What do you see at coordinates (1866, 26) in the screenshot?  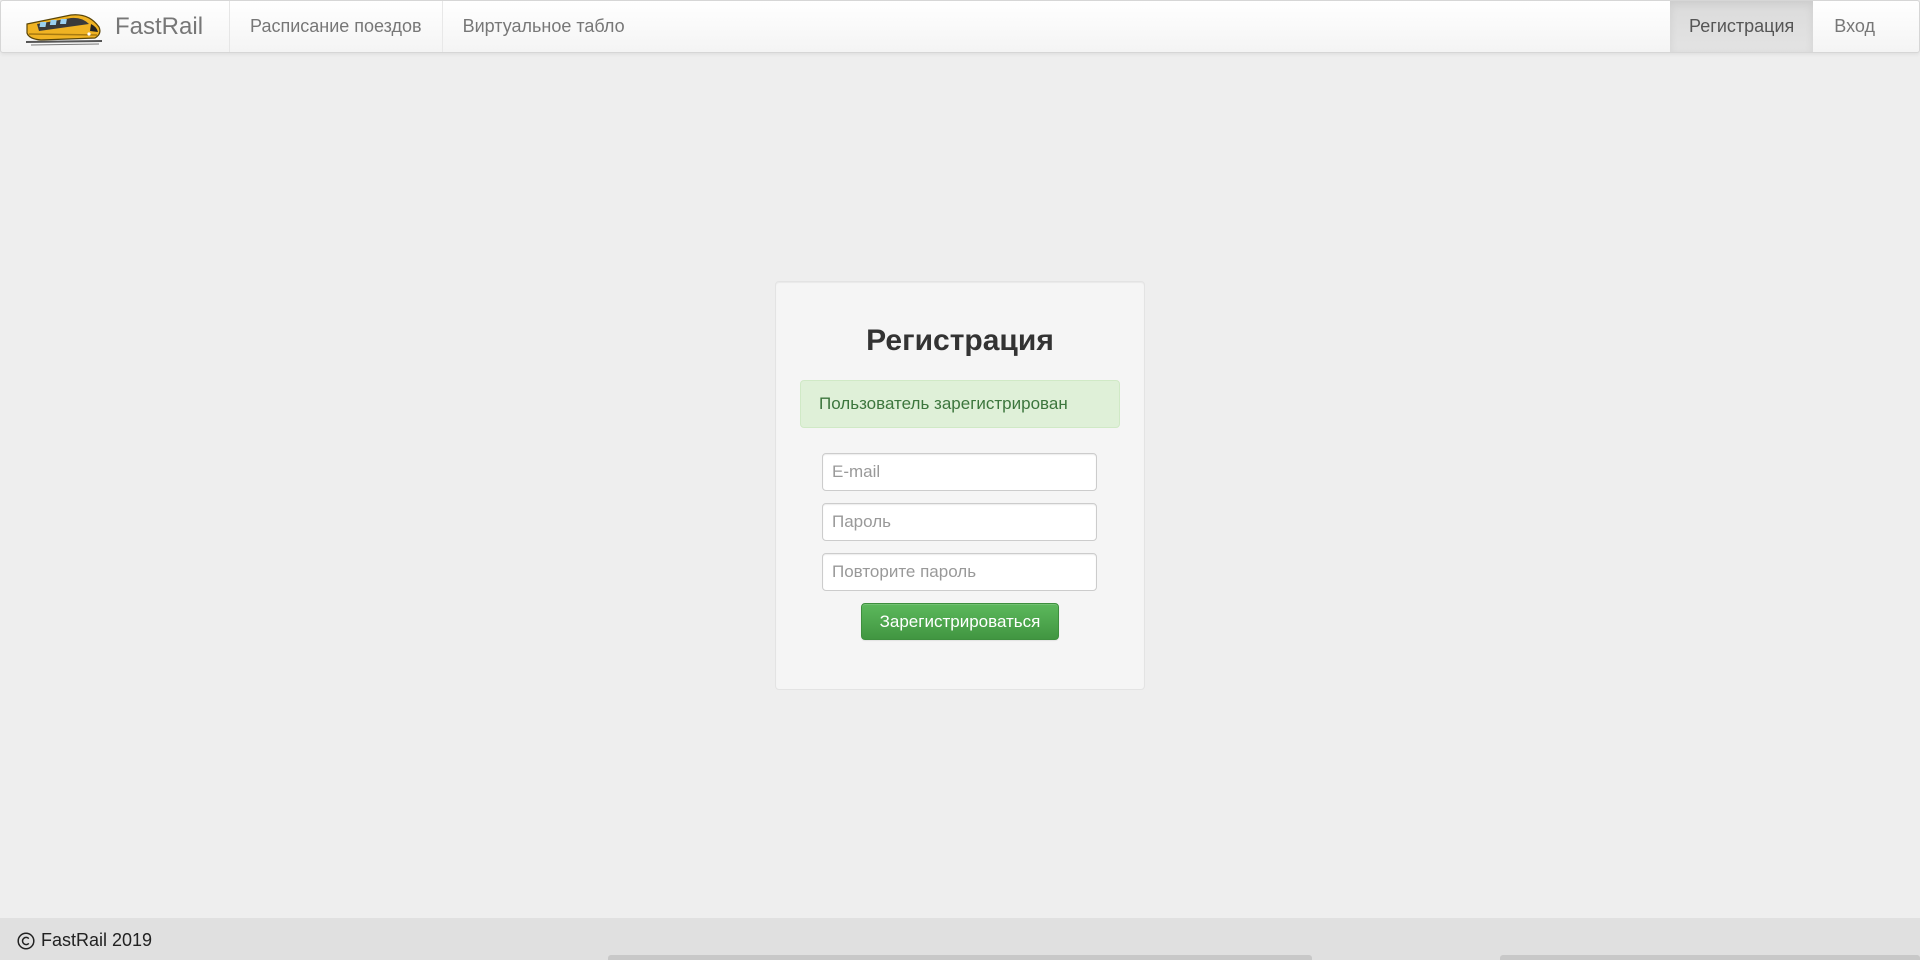 I see `nav-login: Вход` at bounding box center [1866, 26].